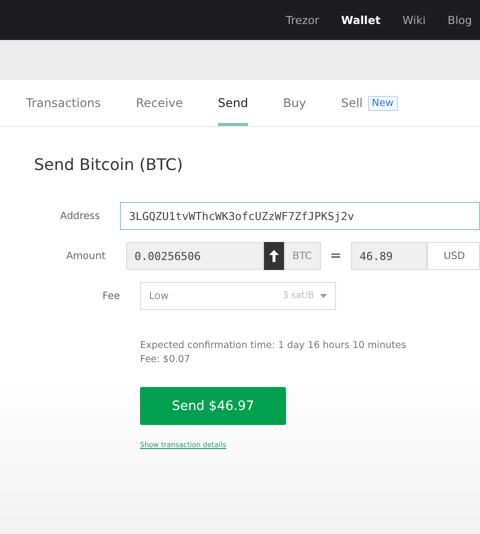 The width and height of the screenshot is (480, 534). What do you see at coordinates (109, 164) in the screenshot?
I see `page-heading: Send Bitcoin (BTC)` at bounding box center [109, 164].